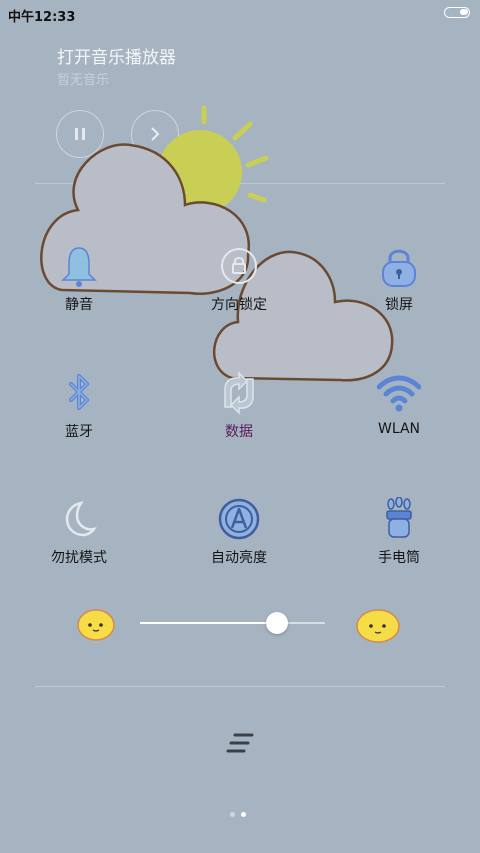  Describe the element at coordinates (79, 432) in the screenshot. I see `toggle-label: 蓝牙` at that location.